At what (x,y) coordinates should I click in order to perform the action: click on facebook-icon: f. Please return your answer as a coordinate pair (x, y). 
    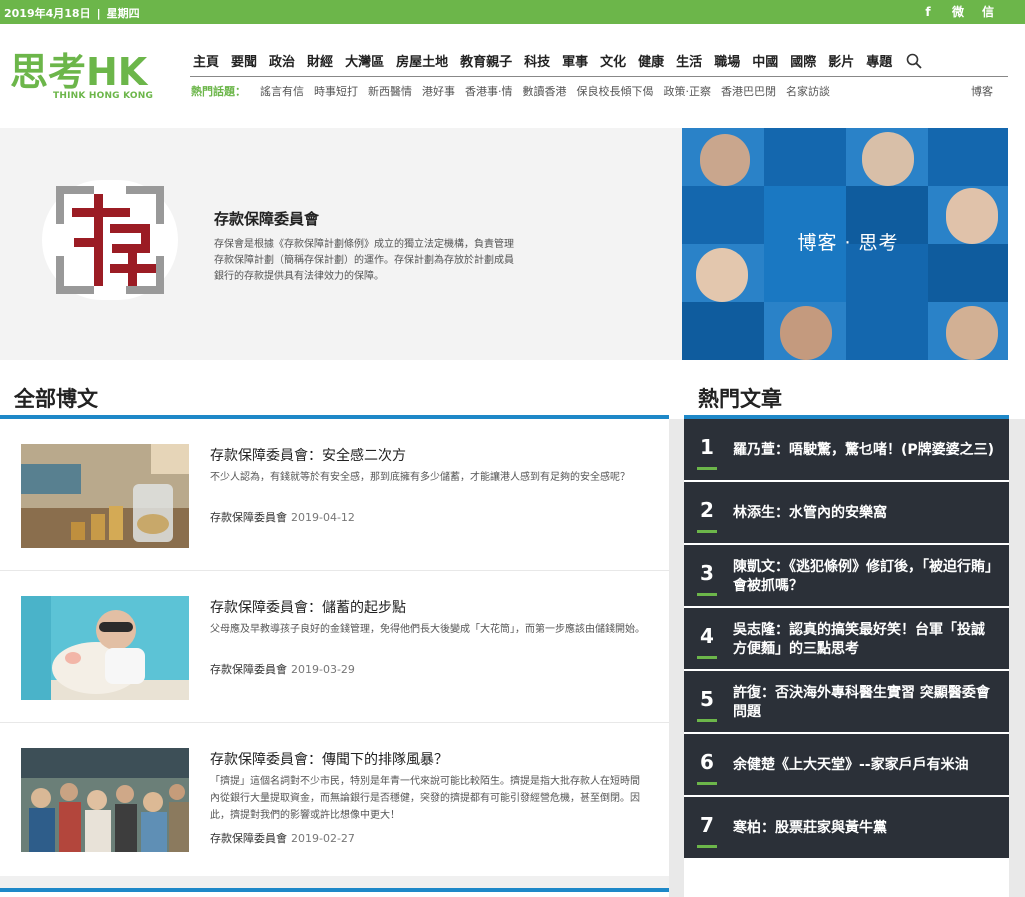
    Looking at the image, I should click on (928, 12).